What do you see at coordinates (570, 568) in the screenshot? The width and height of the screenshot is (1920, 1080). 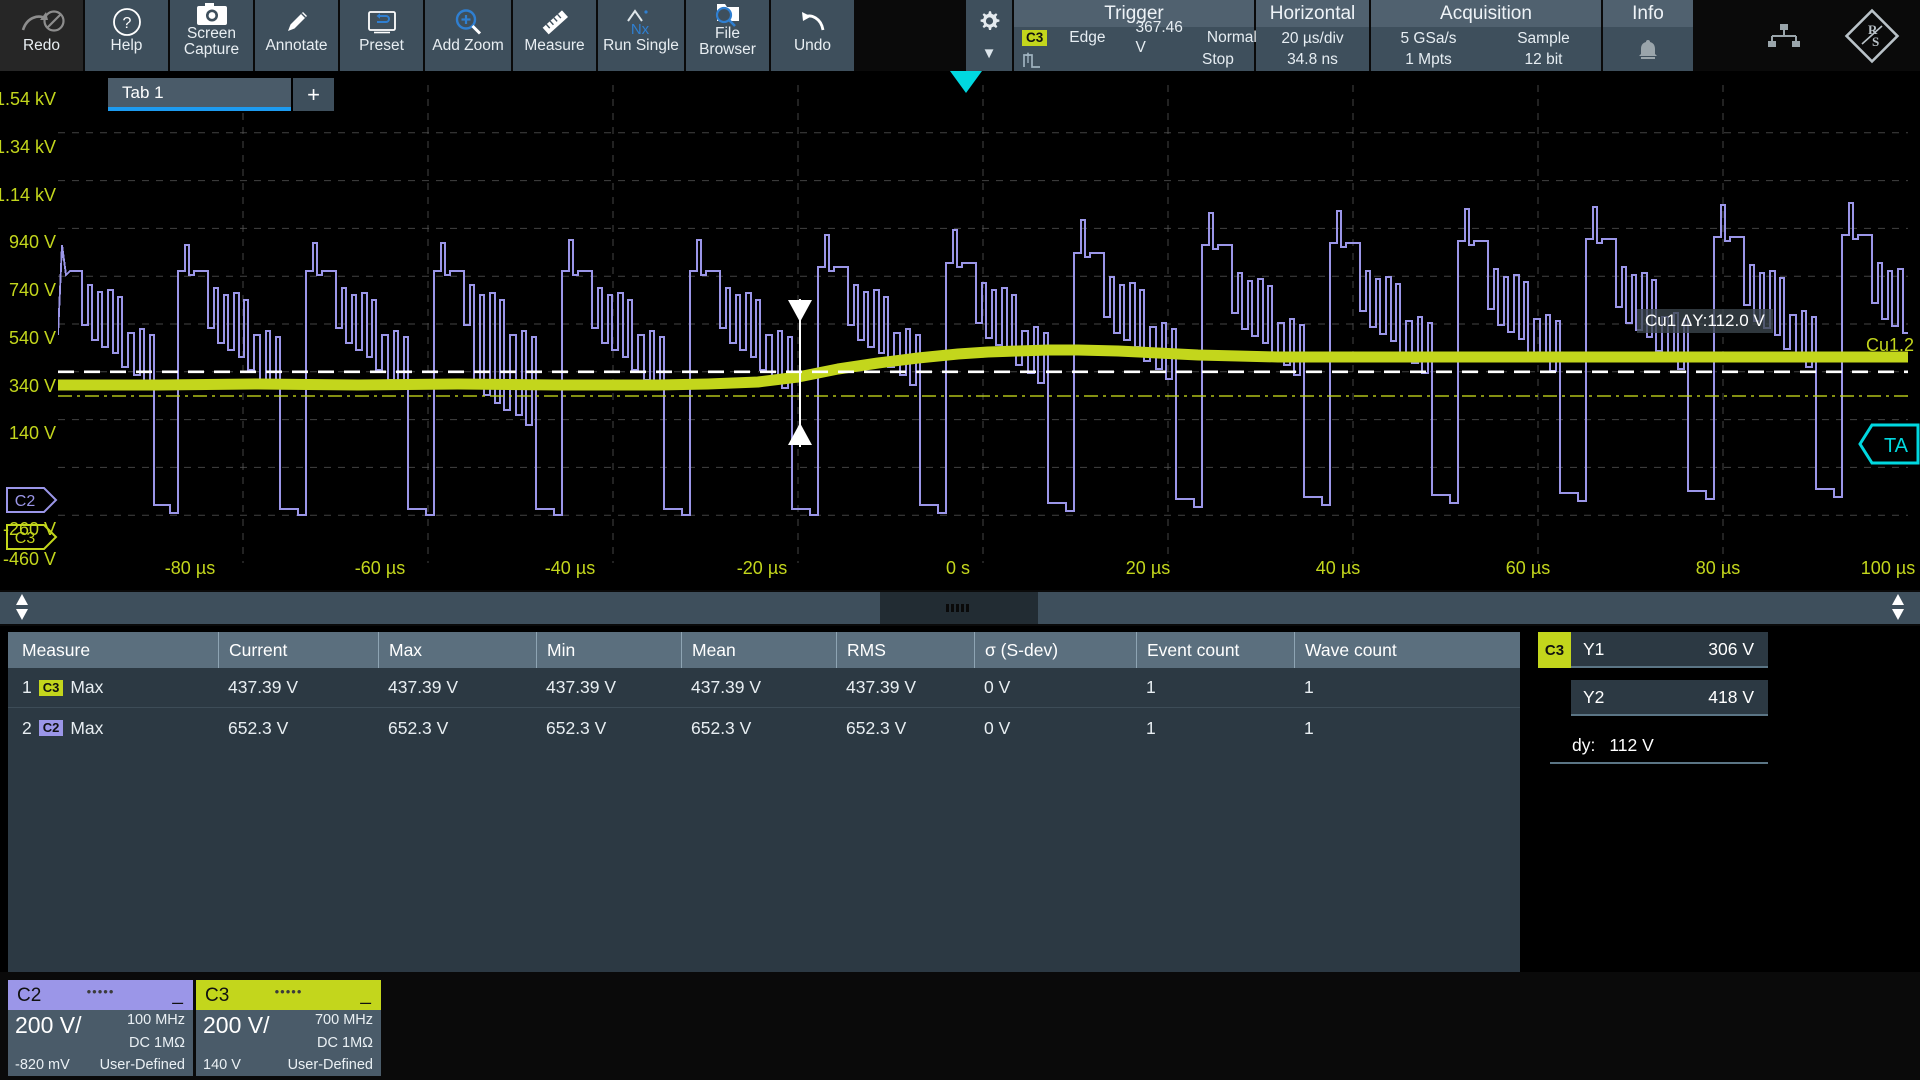 I see `x-label-2: -40 µs` at bounding box center [570, 568].